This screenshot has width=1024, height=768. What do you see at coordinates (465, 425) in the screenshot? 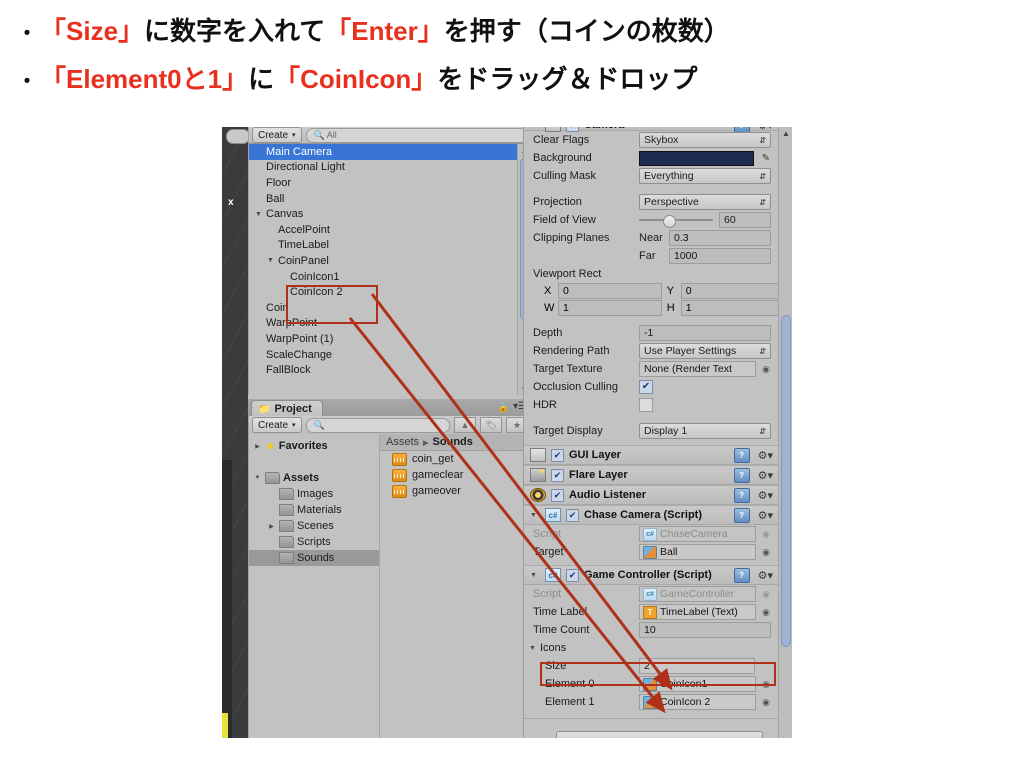
I see `filter-by-type-icon: ▲` at bounding box center [465, 425].